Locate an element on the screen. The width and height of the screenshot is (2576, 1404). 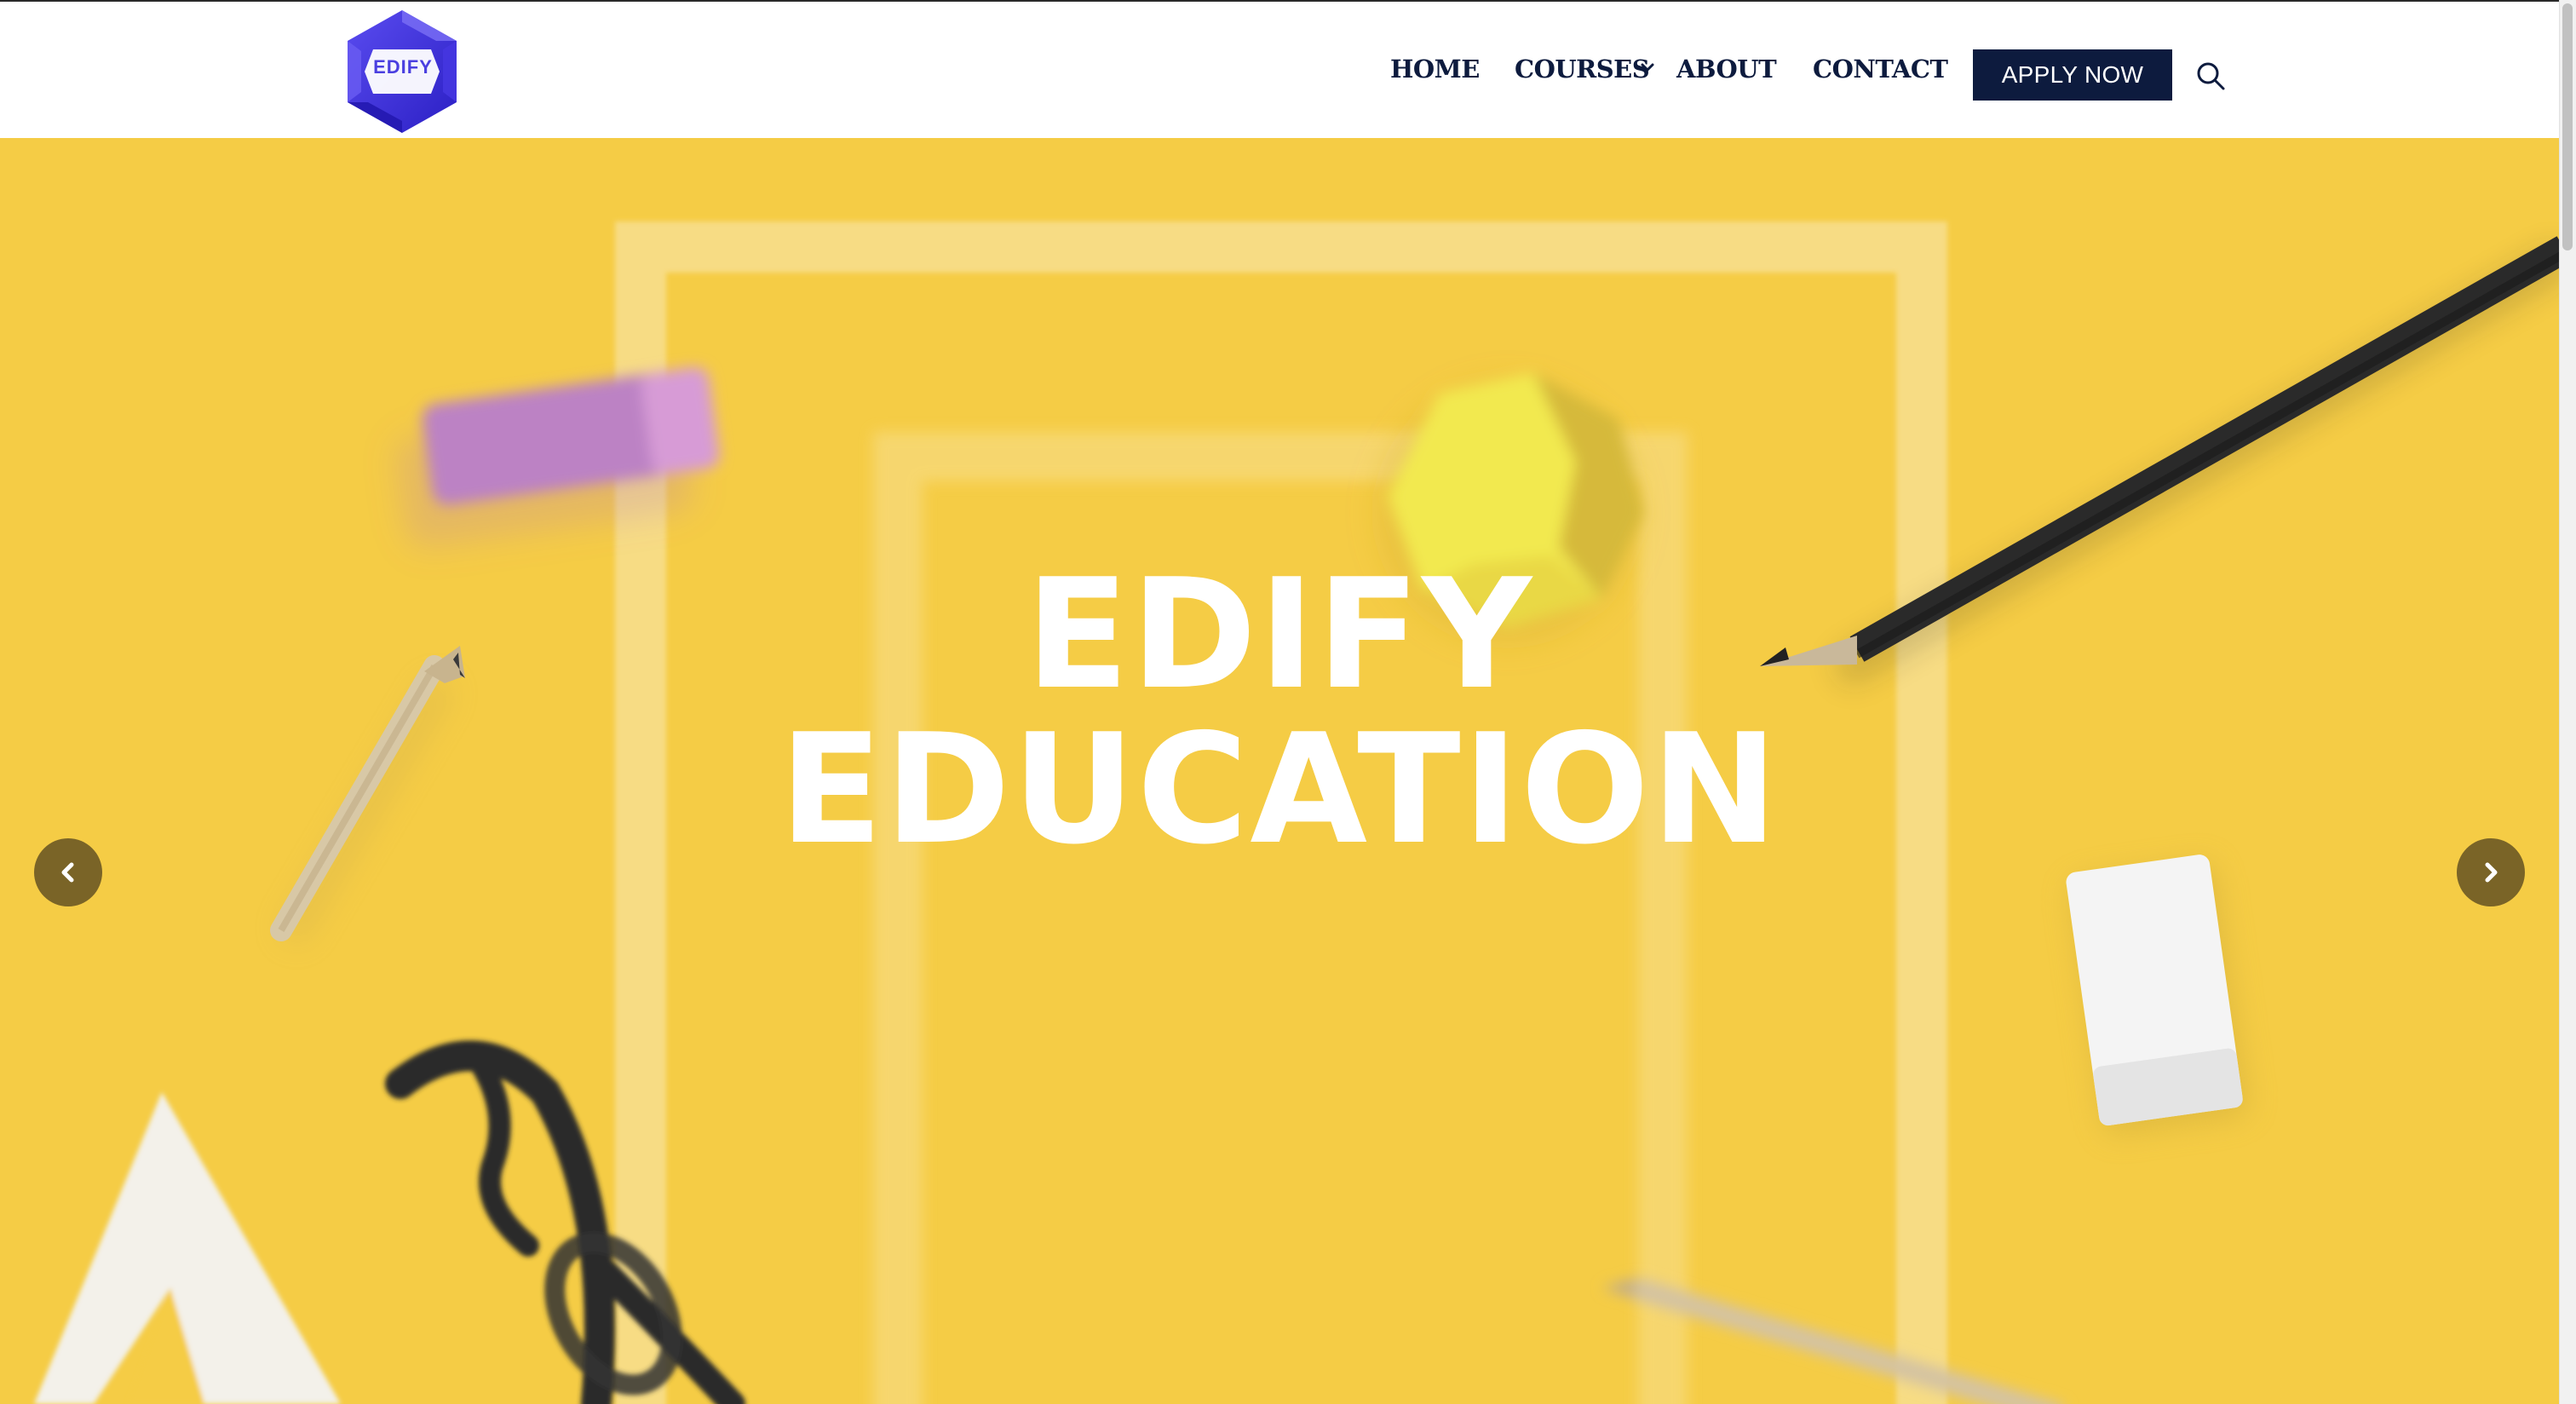
chevron-right-icon is located at coordinates (2491, 872).